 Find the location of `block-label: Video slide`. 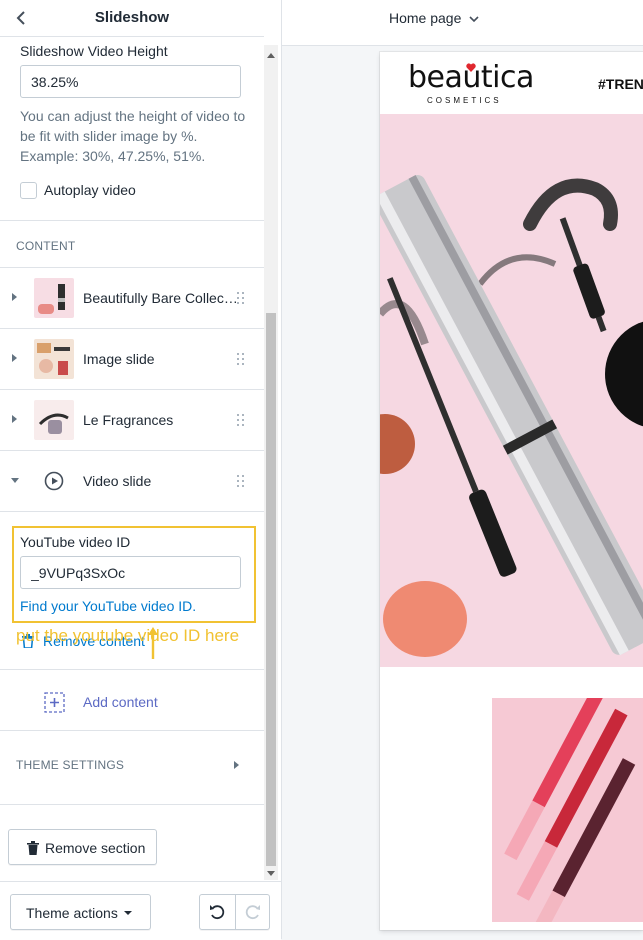

block-label: Video slide is located at coordinates (117, 481).